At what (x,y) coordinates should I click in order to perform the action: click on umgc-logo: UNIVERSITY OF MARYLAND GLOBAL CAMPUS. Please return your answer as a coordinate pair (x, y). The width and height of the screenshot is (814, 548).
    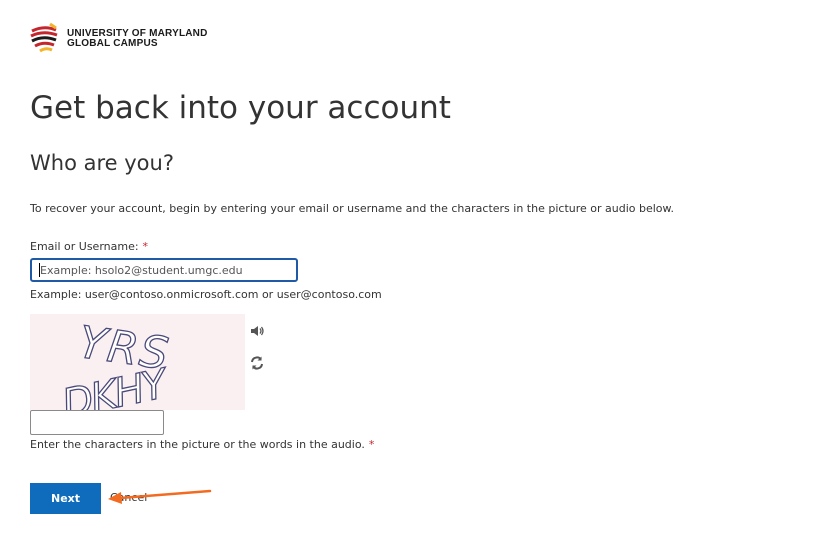
    Looking at the image, I should click on (125, 39).